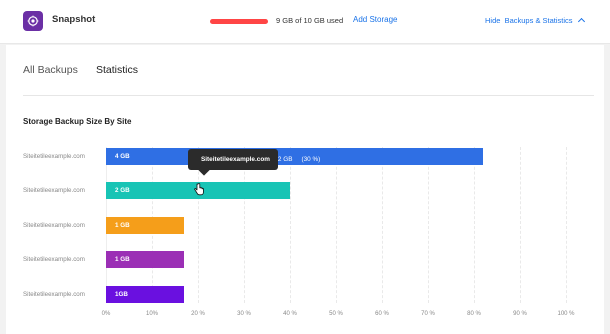  I want to click on x-axis-tick-label: 30 %, so click(244, 314).